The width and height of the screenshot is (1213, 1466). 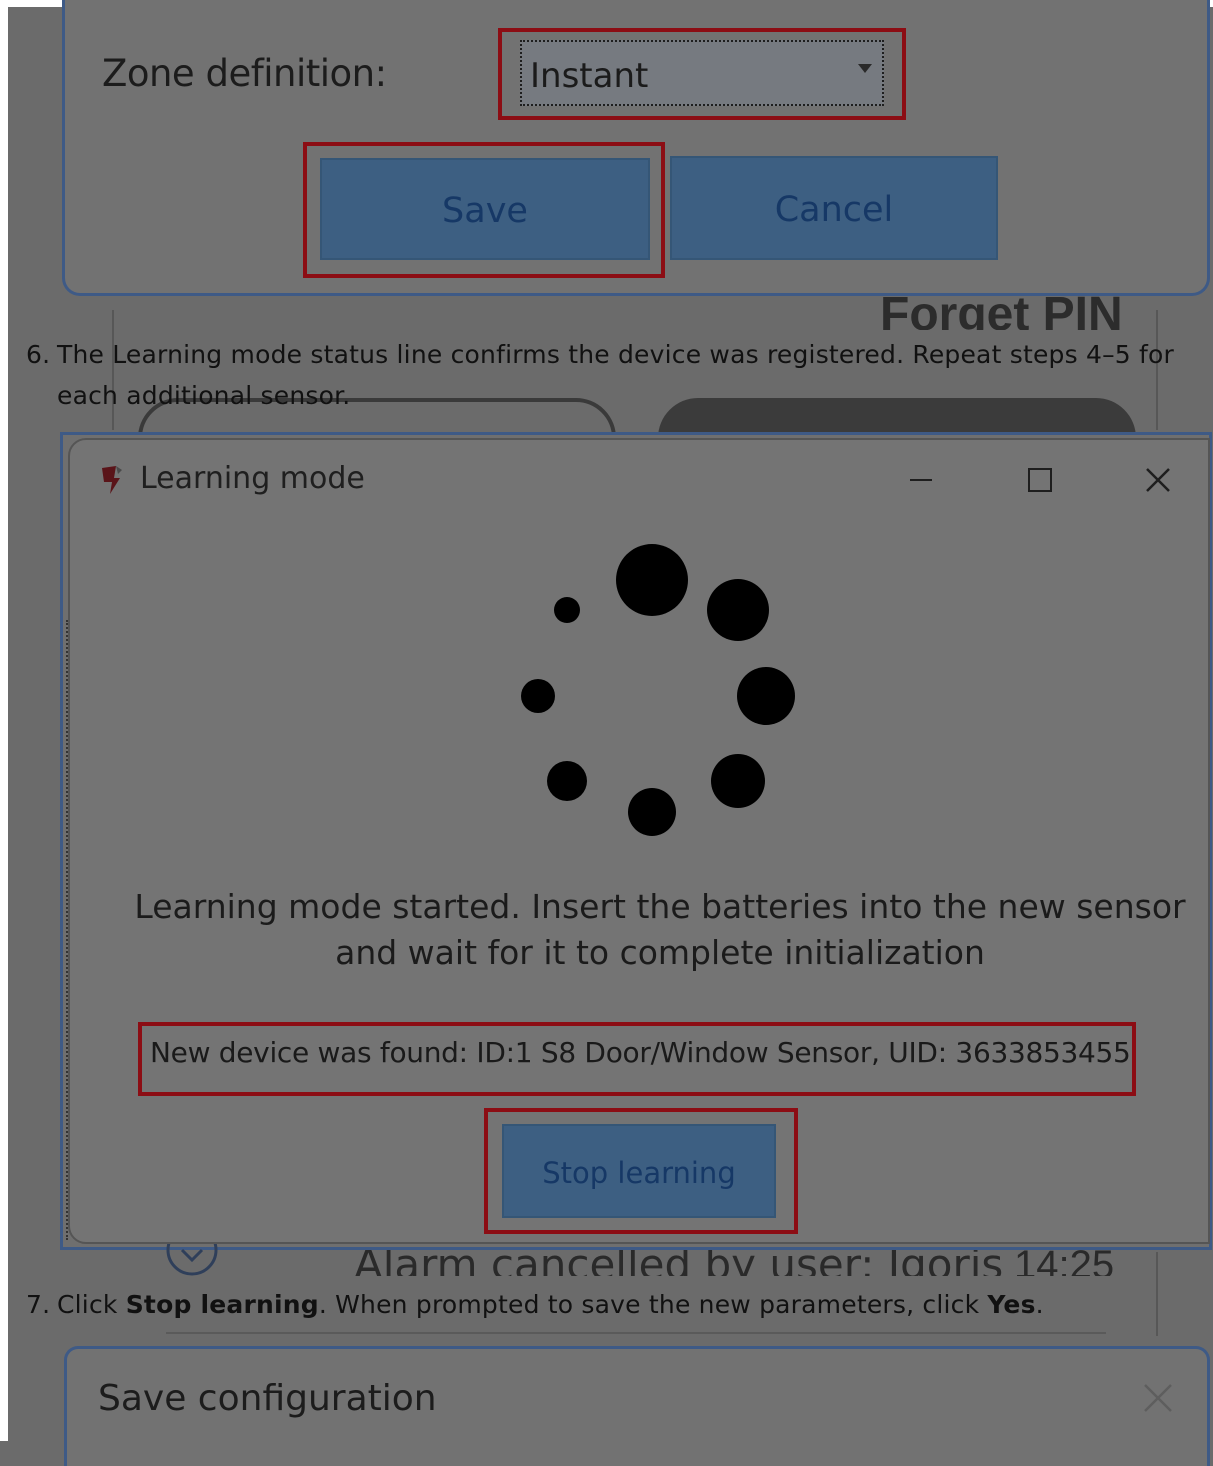 I want to click on highlight-save-button, so click(x=484, y=210).